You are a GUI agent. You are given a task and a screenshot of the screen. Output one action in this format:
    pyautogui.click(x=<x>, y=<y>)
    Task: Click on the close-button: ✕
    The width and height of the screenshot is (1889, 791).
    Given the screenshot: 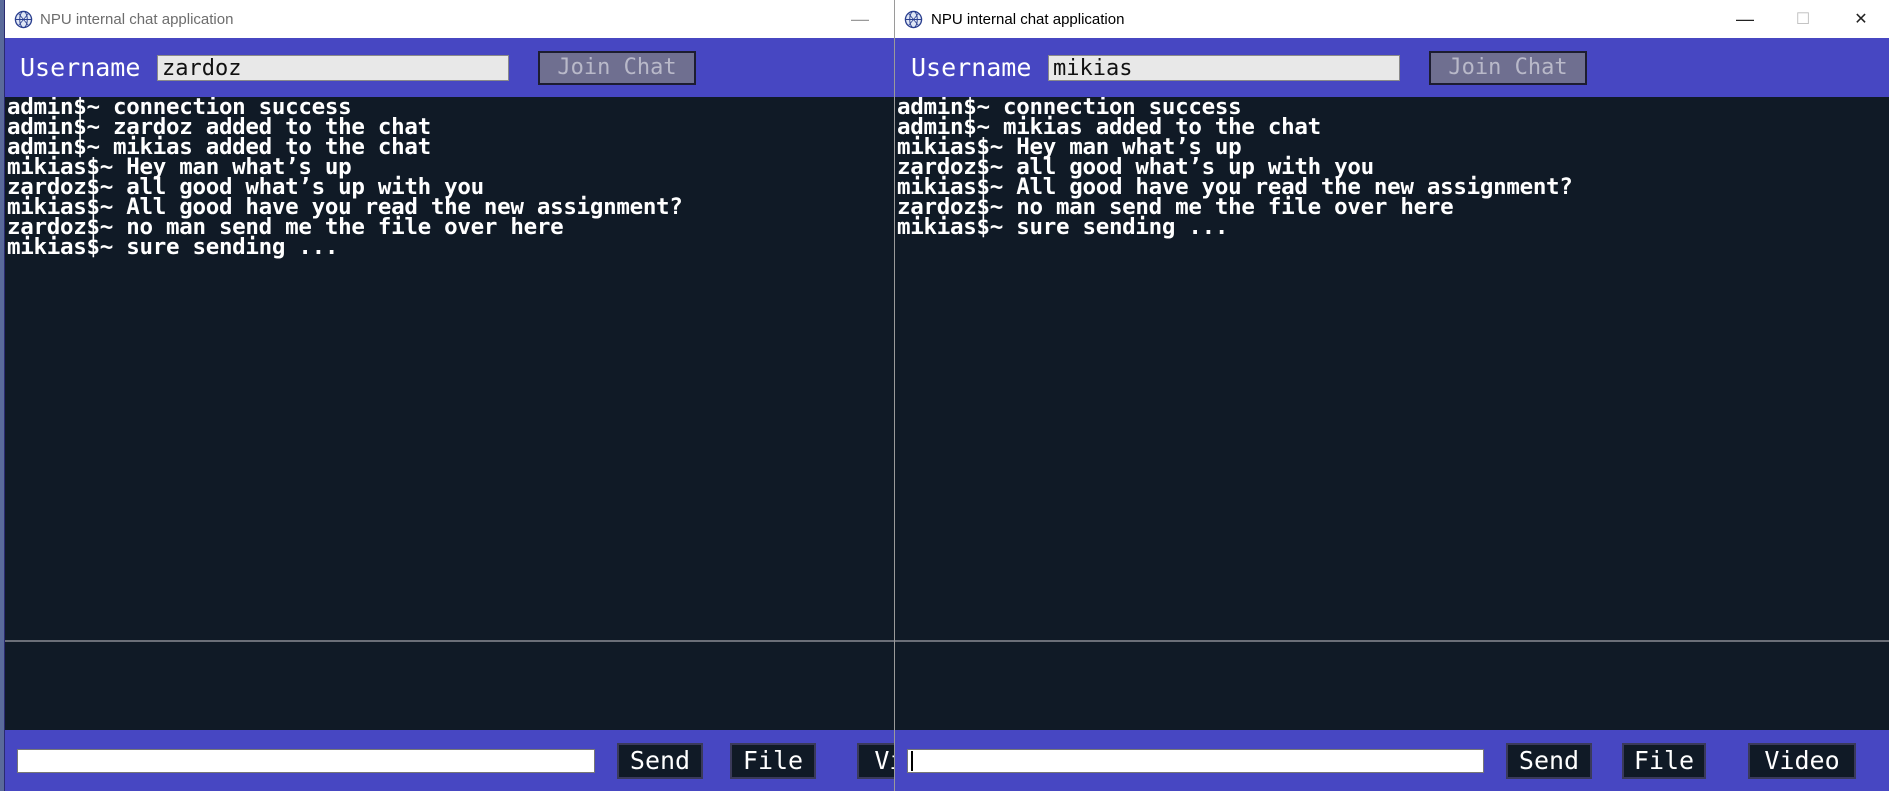 What is the action you would take?
    pyautogui.click(x=1860, y=19)
    